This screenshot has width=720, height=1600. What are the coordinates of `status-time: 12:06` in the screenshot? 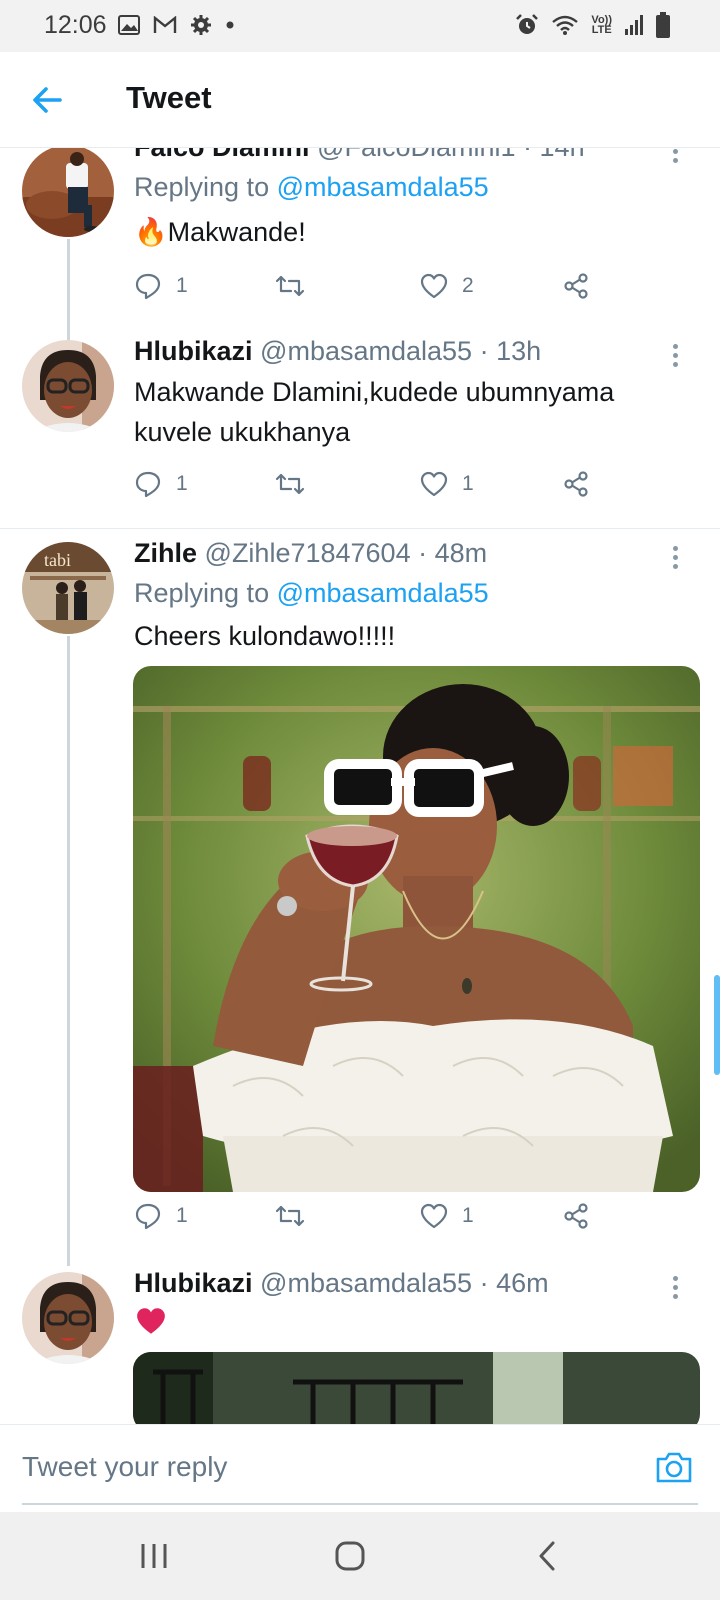 It's located at (75, 25).